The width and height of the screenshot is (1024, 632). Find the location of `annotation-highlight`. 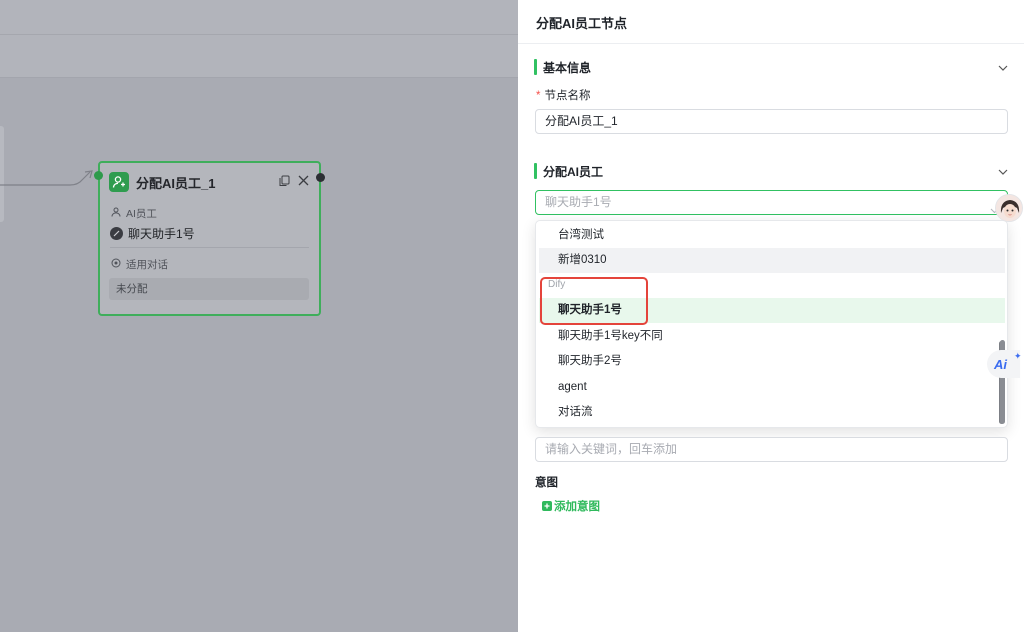

annotation-highlight is located at coordinates (594, 301).